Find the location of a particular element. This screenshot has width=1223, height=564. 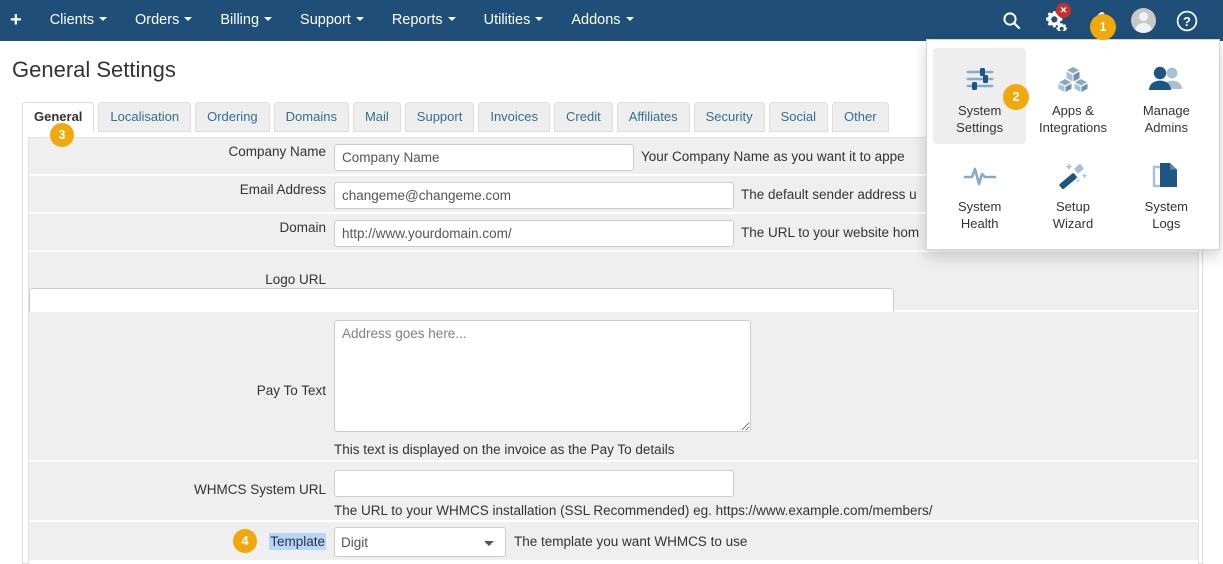

tab-social: Social is located at coordinates (798, 117).